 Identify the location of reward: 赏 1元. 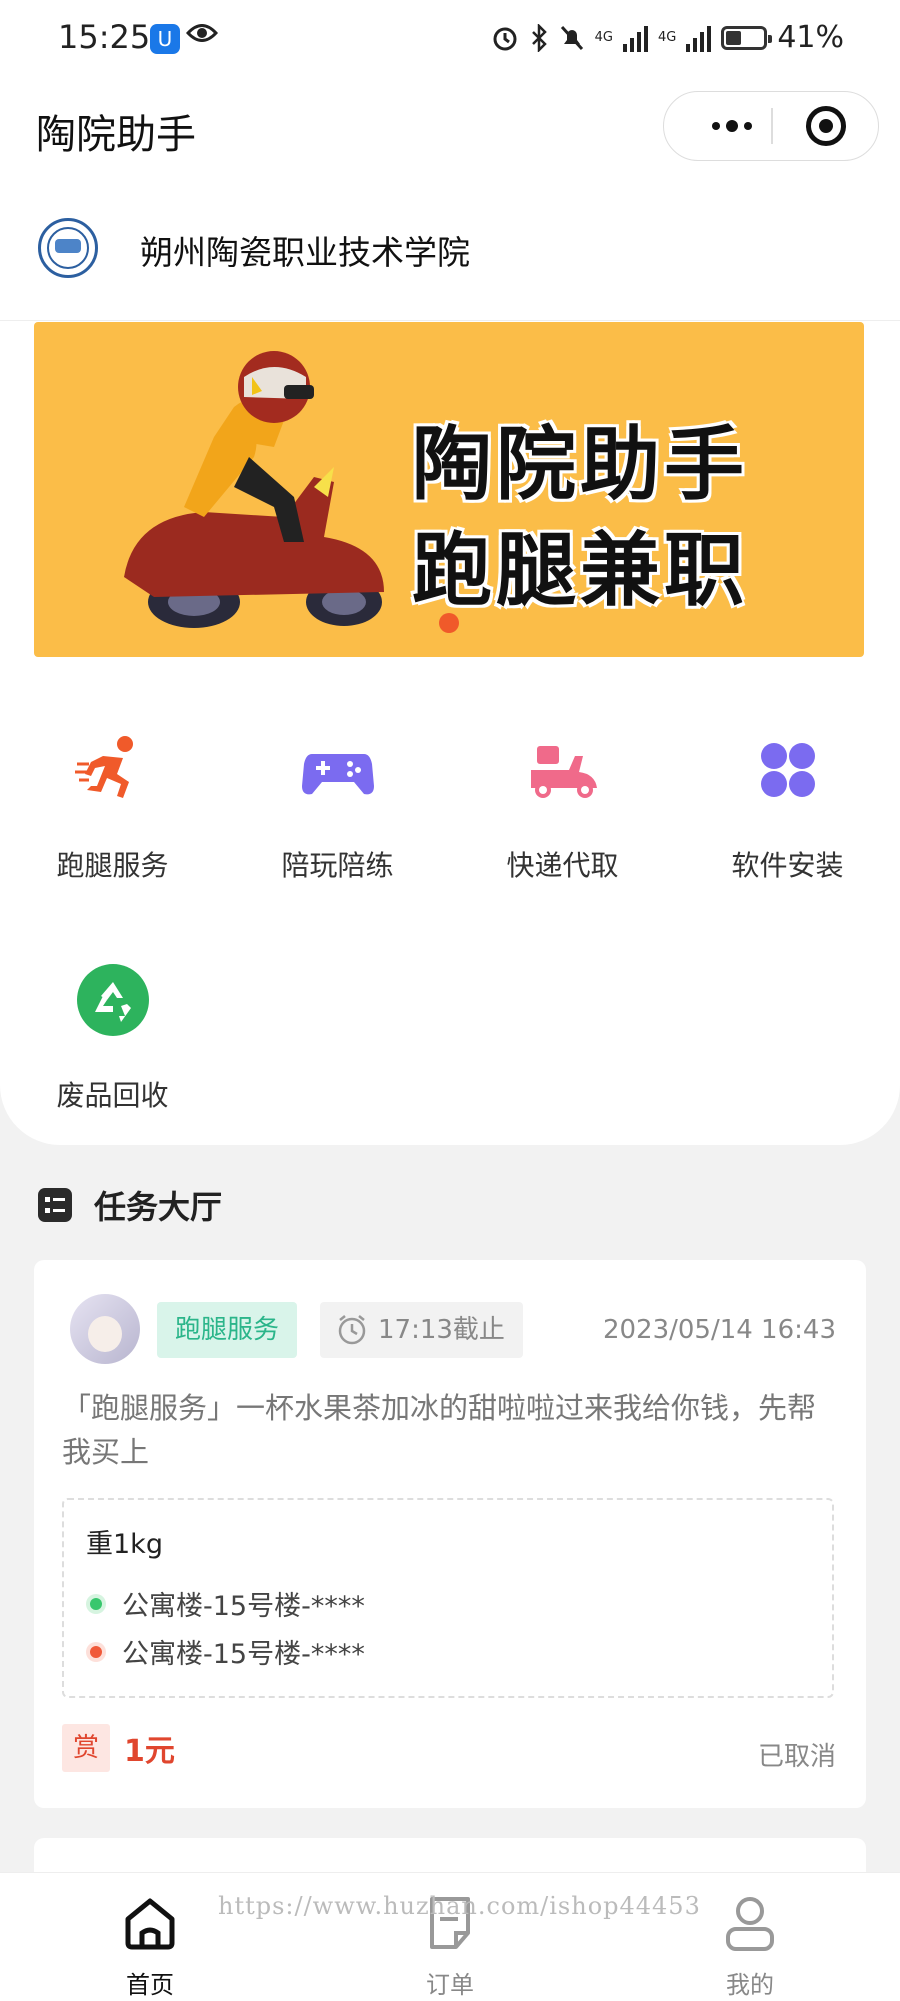
(118, 1748).